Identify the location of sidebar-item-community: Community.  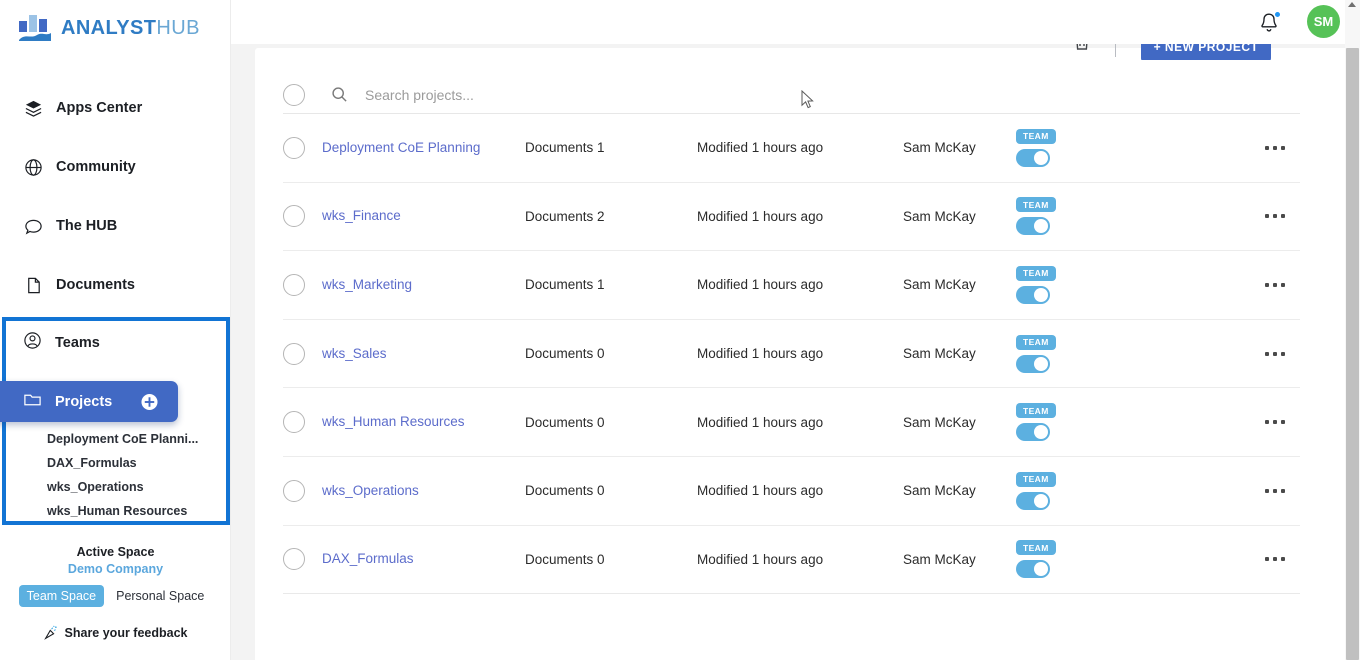
(115, 167).